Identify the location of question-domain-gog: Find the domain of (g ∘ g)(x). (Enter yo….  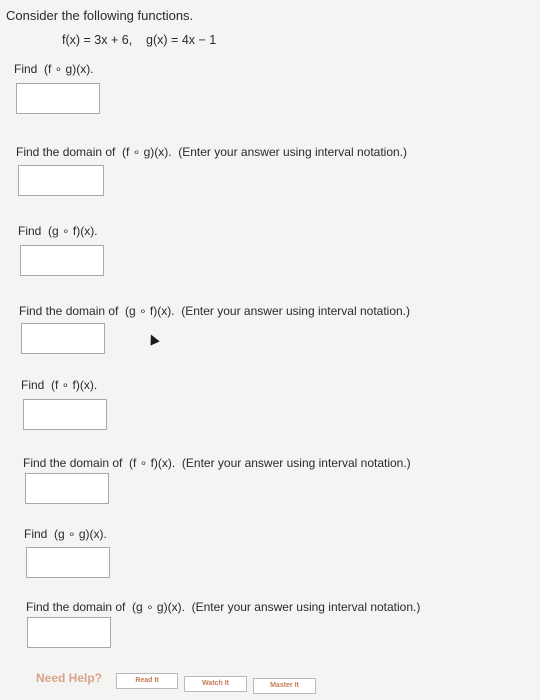
(223, 607).